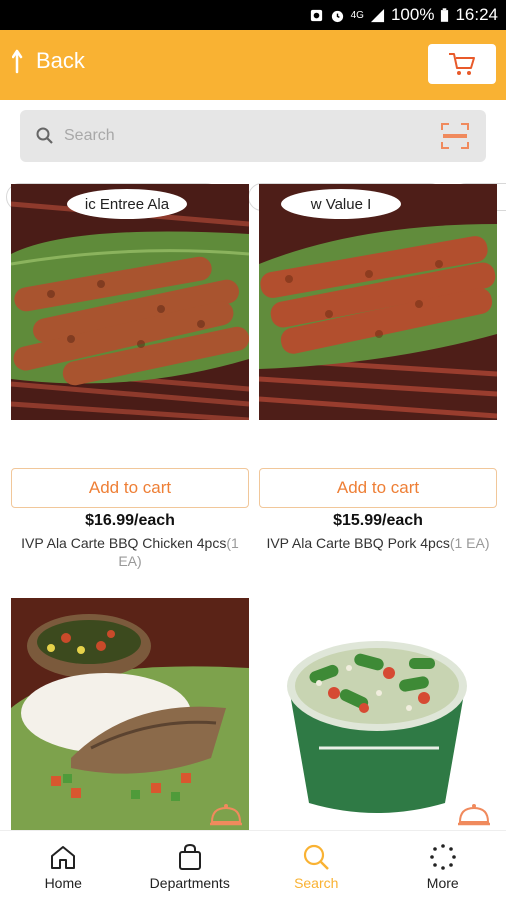 This screenshot has width=506, height=900. I want to click on back-arrow-icon, so click(17, 61).